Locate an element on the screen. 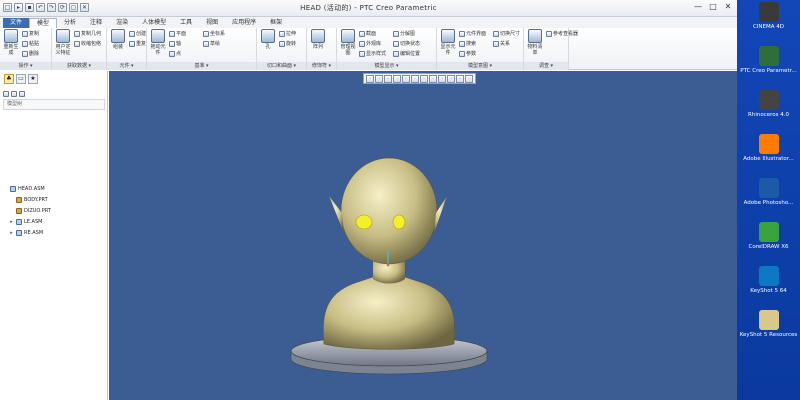 This screenshot has height=400, width=800. ribbon-button-label: 外观库 is located at coordinates (374, 44).